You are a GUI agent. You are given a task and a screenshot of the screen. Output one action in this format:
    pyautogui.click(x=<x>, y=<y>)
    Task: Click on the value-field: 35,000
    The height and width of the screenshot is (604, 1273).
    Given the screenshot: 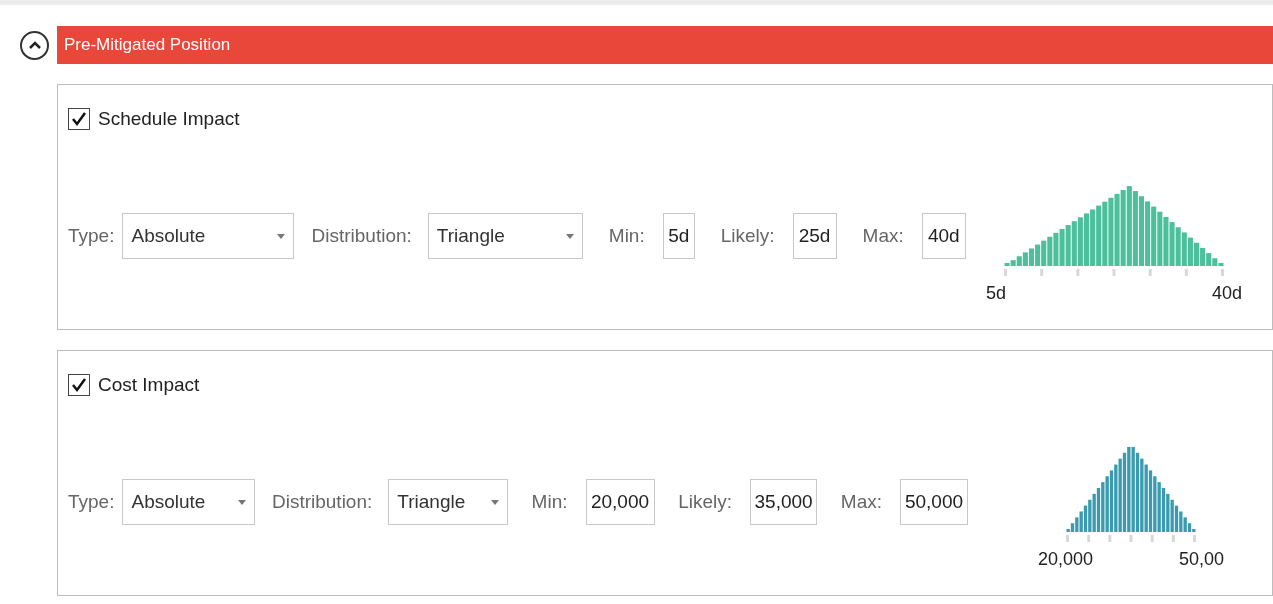 What is the action you would take?
    pyautogui.click(x=784, y=502)
    